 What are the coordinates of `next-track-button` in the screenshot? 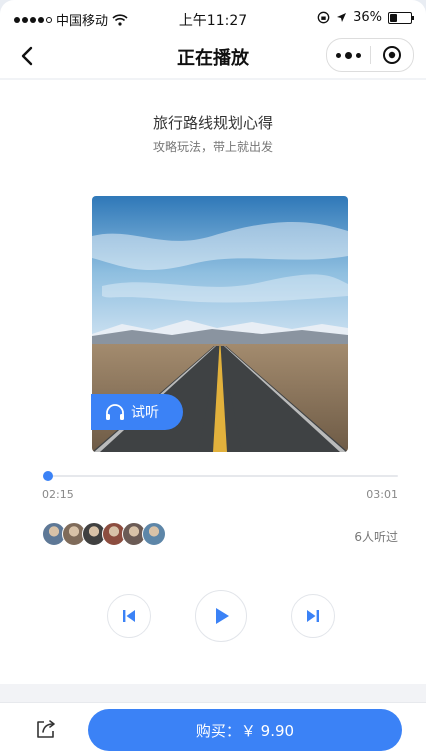 It's located at (313, 616).